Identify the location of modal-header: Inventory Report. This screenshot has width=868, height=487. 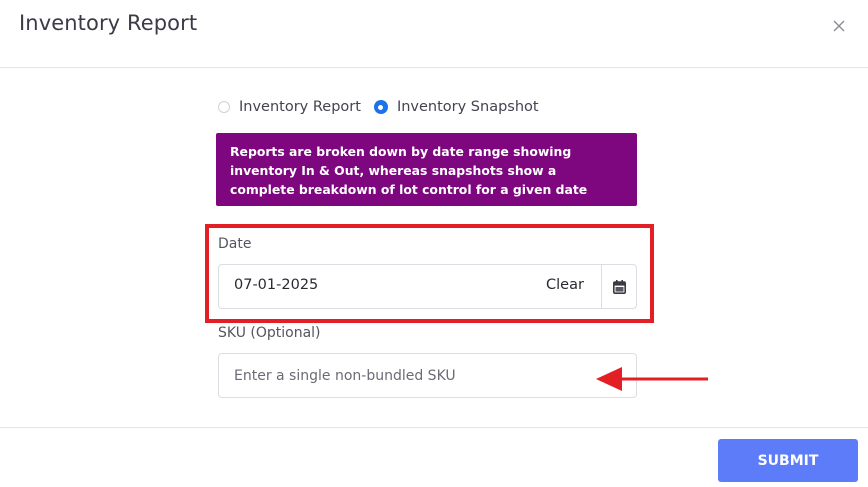
(434, 34).